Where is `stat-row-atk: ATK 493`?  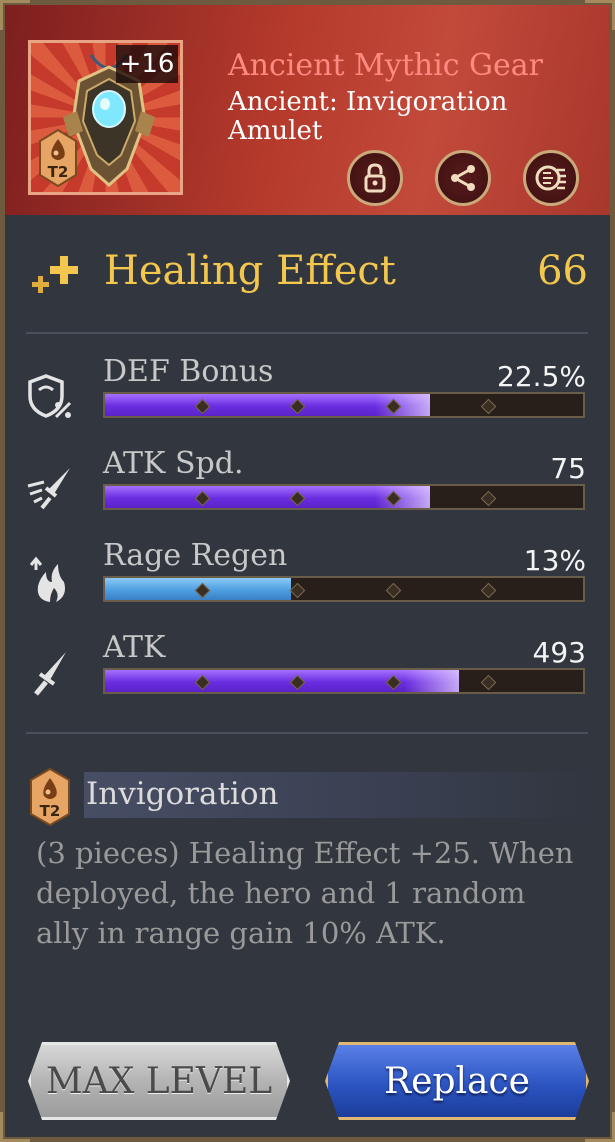 stat-row-atk: ATK 493 is located at coordinates (306, 674).